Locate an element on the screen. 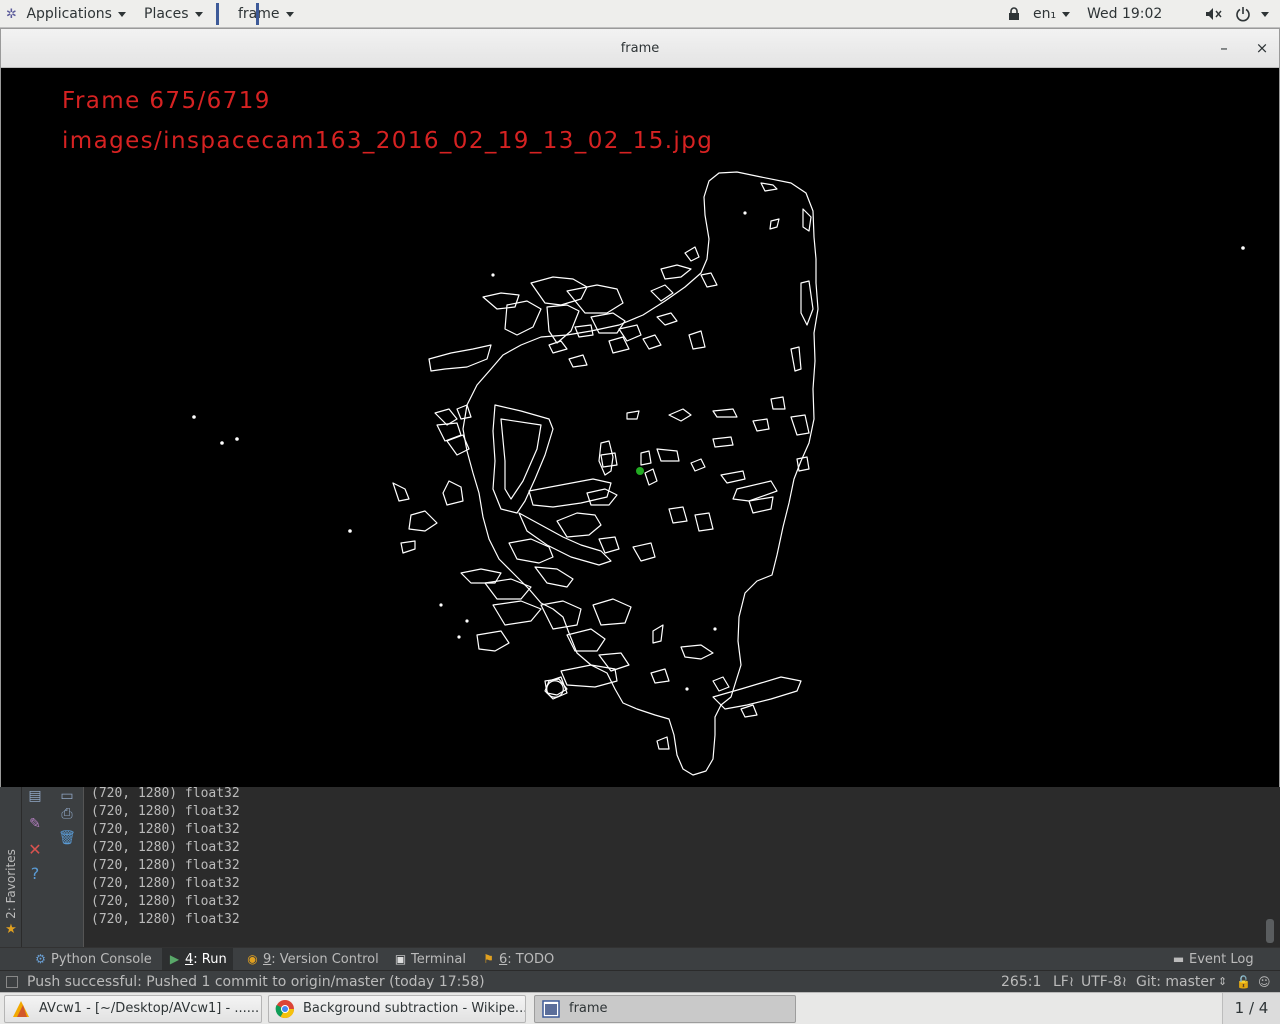 The width and height of the screenshot is (1280, 1024). console-scrollbar is located at coordinates (1270, 931).